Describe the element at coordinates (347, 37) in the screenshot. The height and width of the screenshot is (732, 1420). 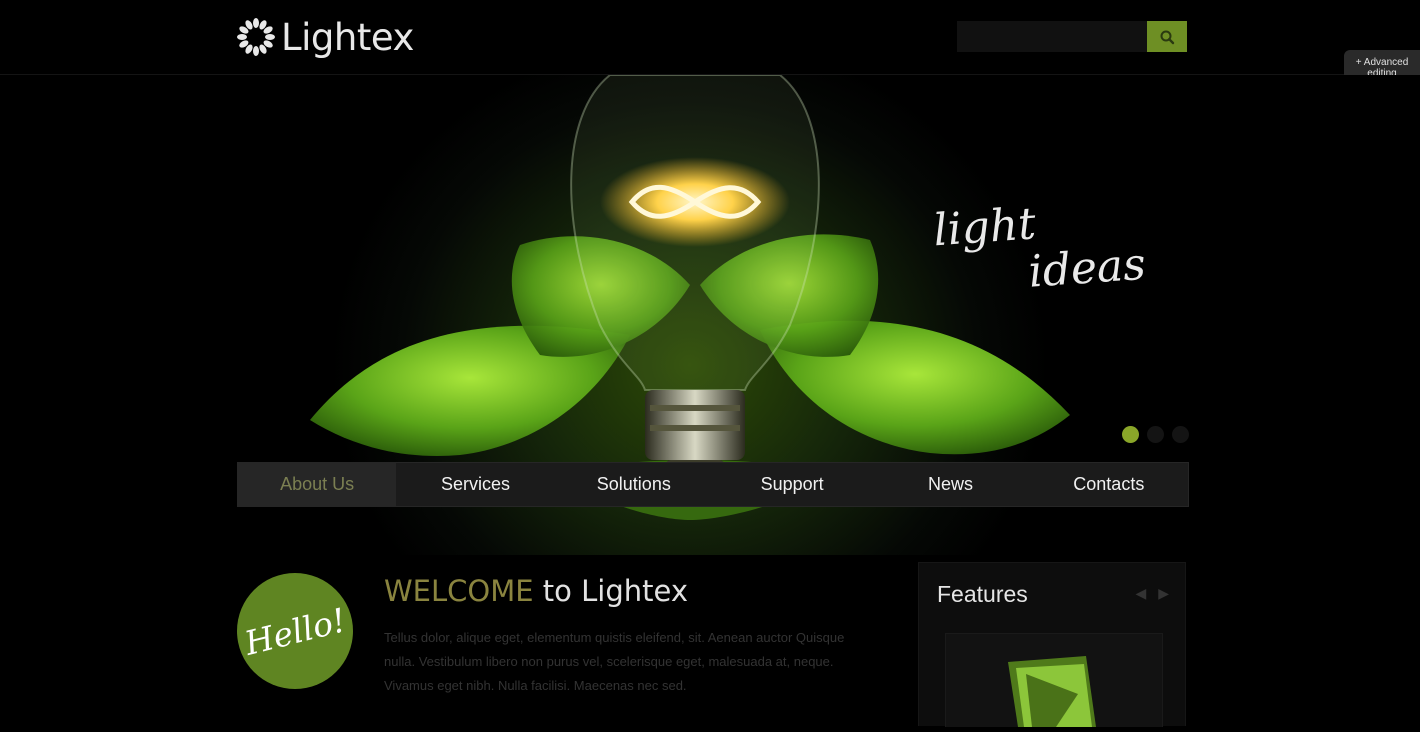
I see `logo-text: Lightex` at that location.